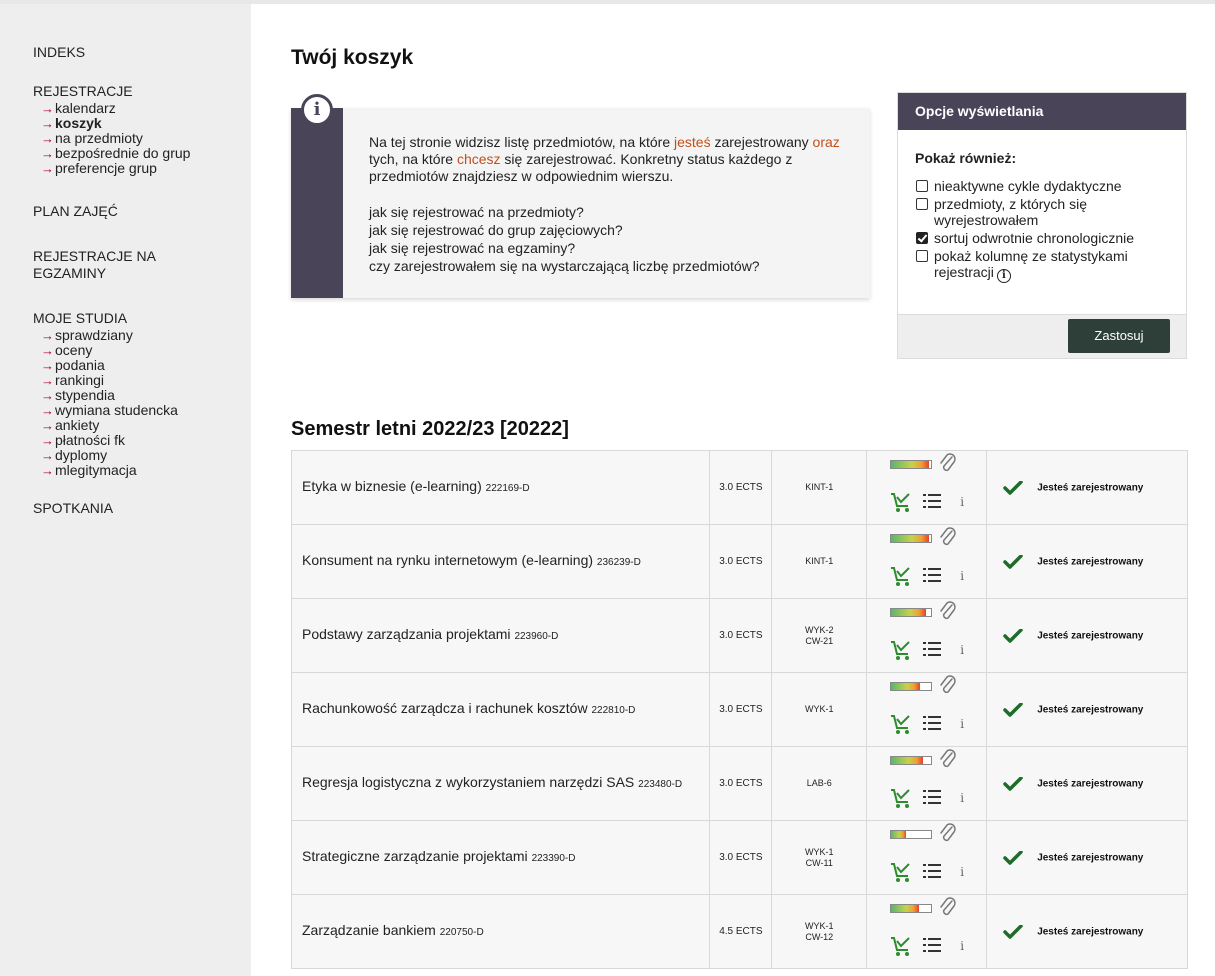  What do you see at coordinates (146, 455) in the screenshot?
I see `sidebar-item-dyplomy: → dyplomy` at bounding box center [146, 455].